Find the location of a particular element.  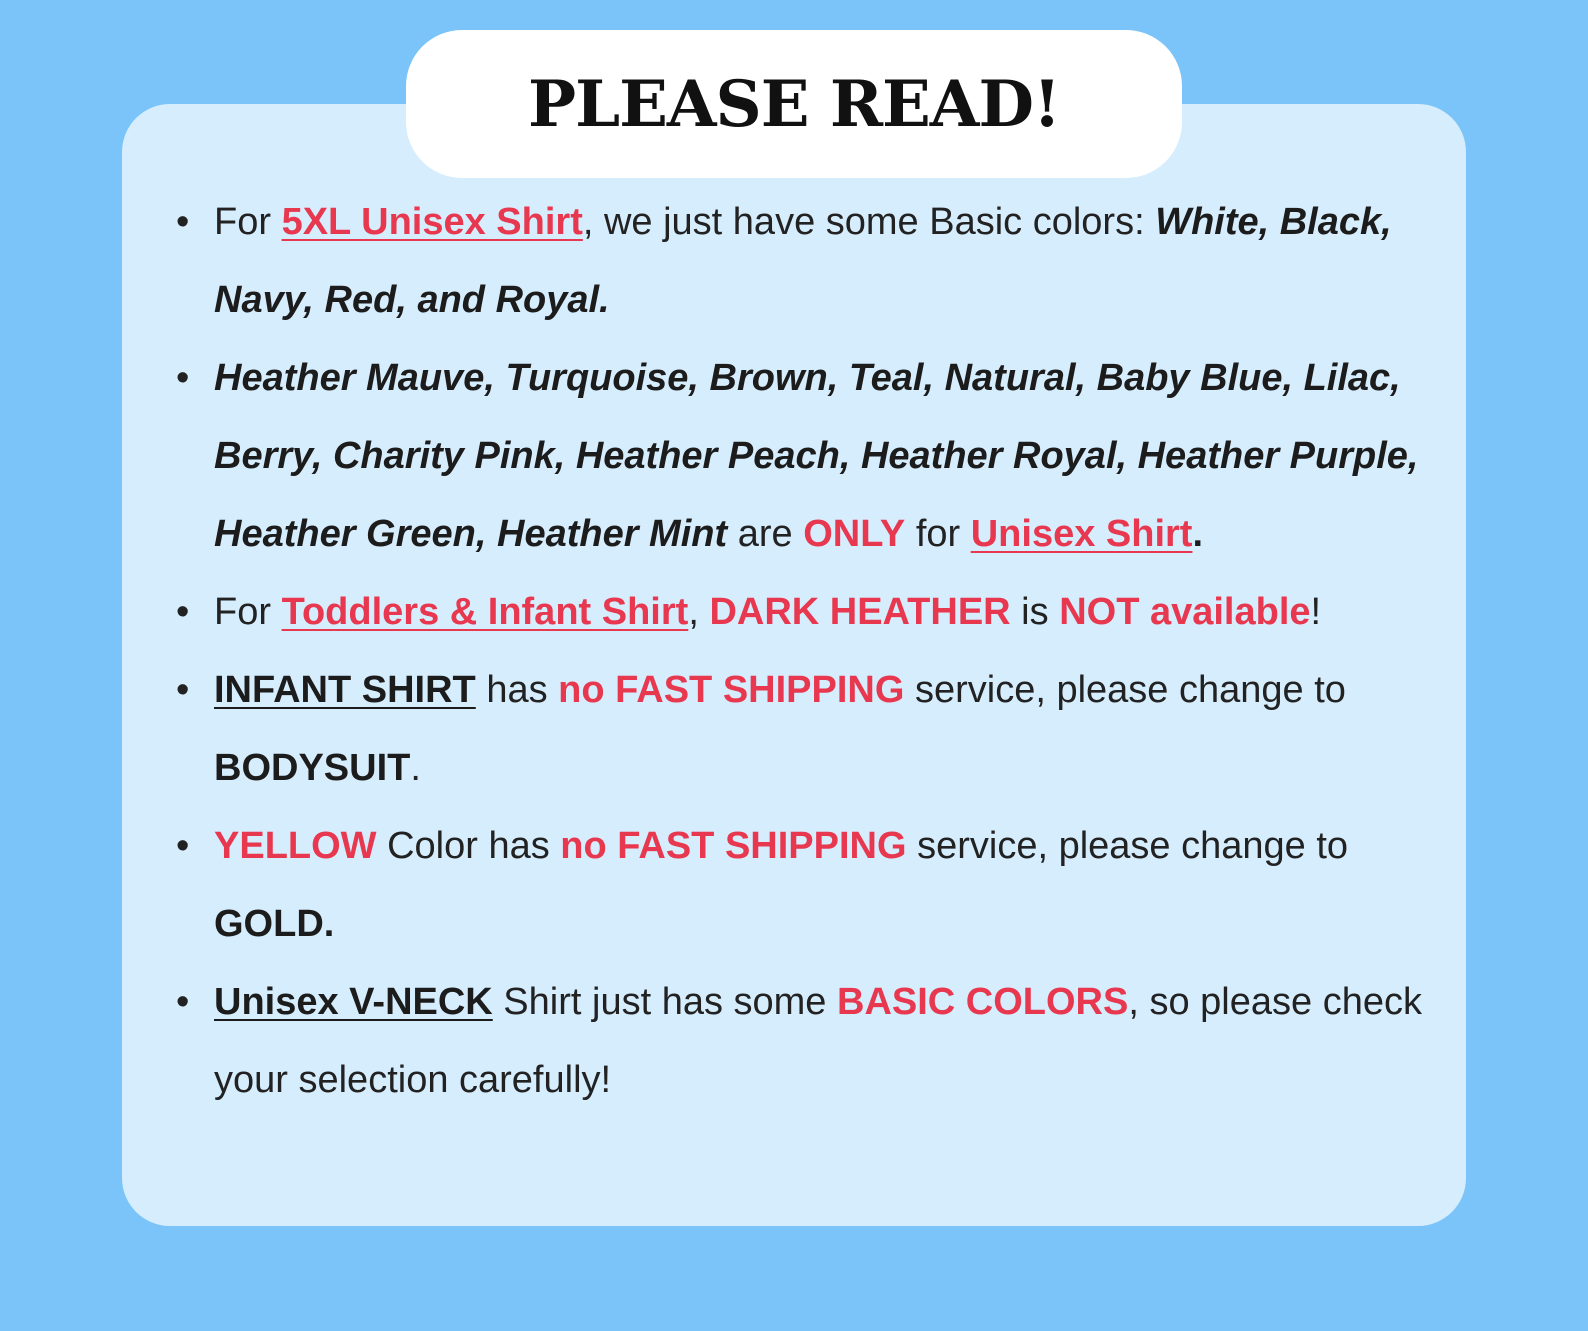

notice-text-segment: 5XL Unisex Shirt is located at coordinates (432, 222).